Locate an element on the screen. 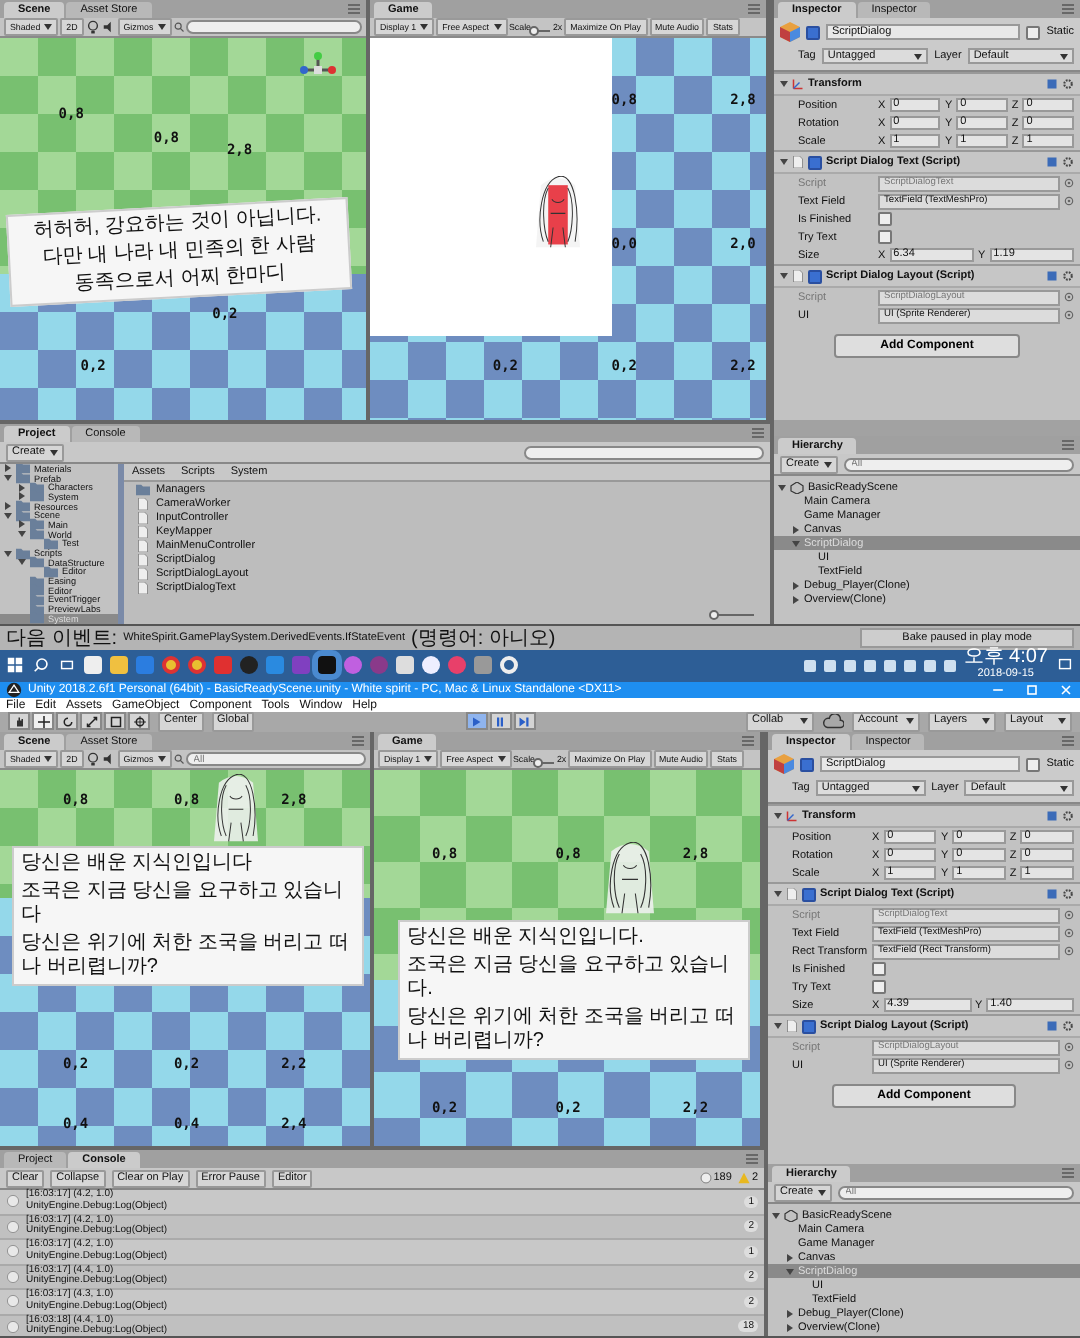  windows-logo-icon is located at coordinates (15, 665).